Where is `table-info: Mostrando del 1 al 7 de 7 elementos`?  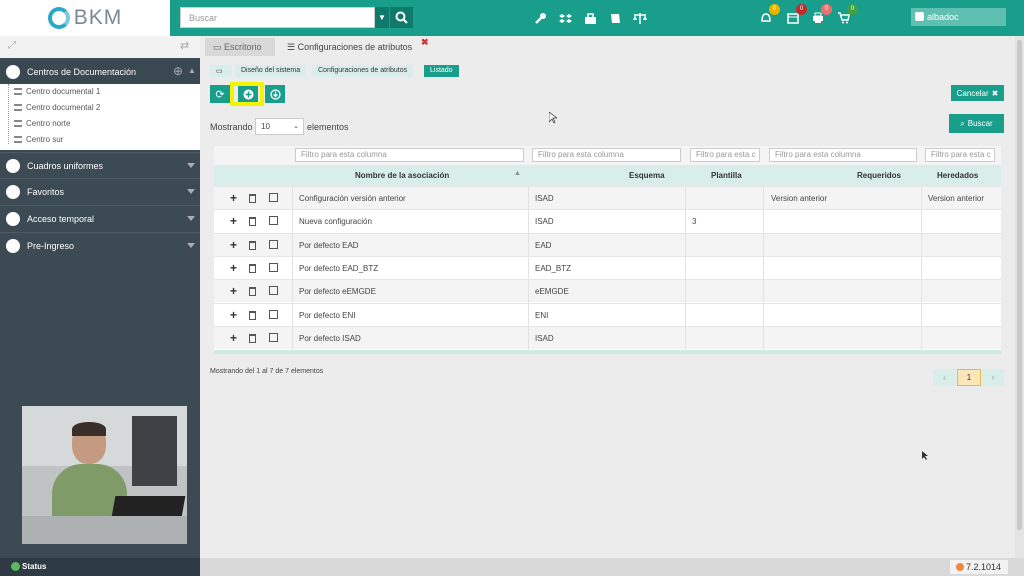
table-info: Mostrando del 1 al 7 de 7 elementos is located at coordinates (267, 371).